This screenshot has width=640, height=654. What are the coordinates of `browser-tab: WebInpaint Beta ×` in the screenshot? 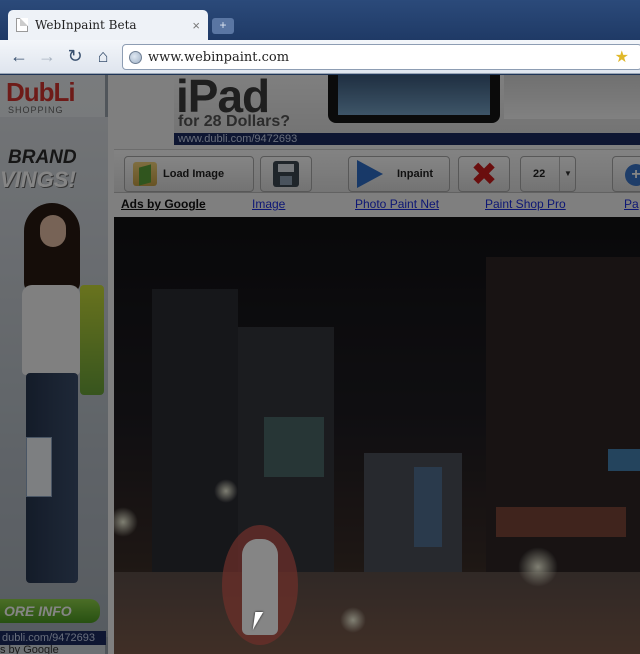 It's located at (108, 25).